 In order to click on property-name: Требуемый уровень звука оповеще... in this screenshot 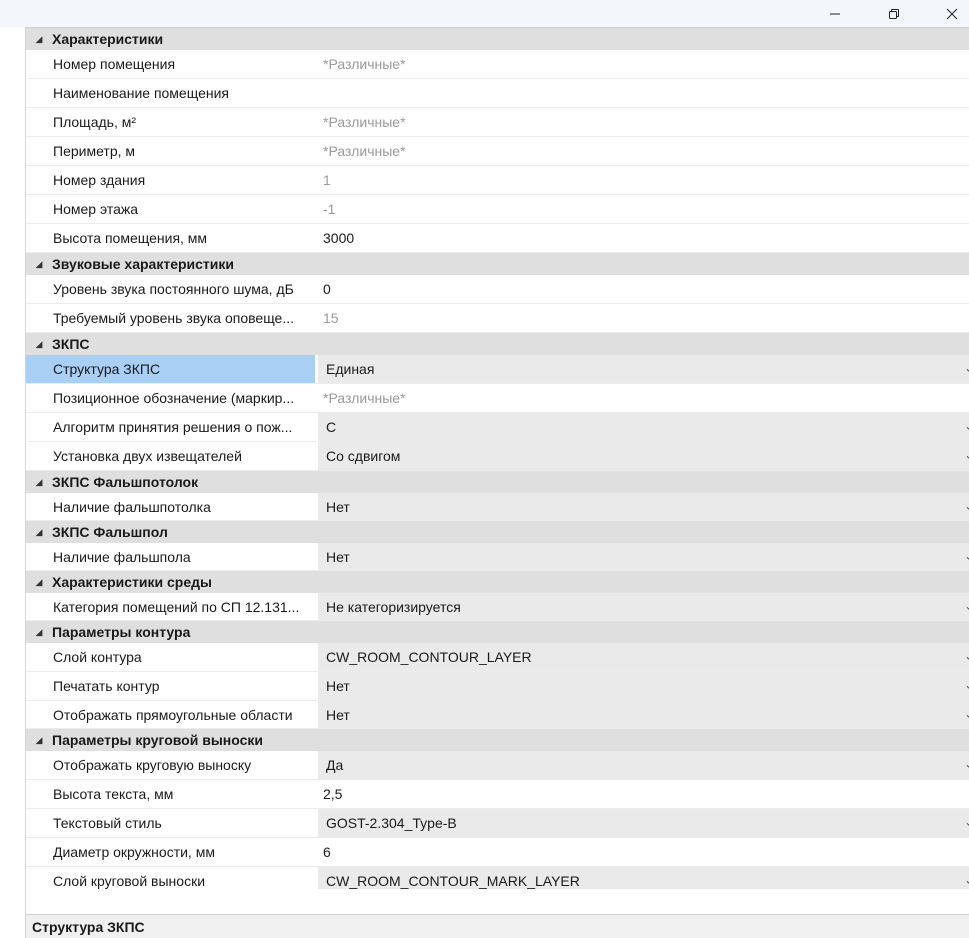, I will do `click(170, 318)`.